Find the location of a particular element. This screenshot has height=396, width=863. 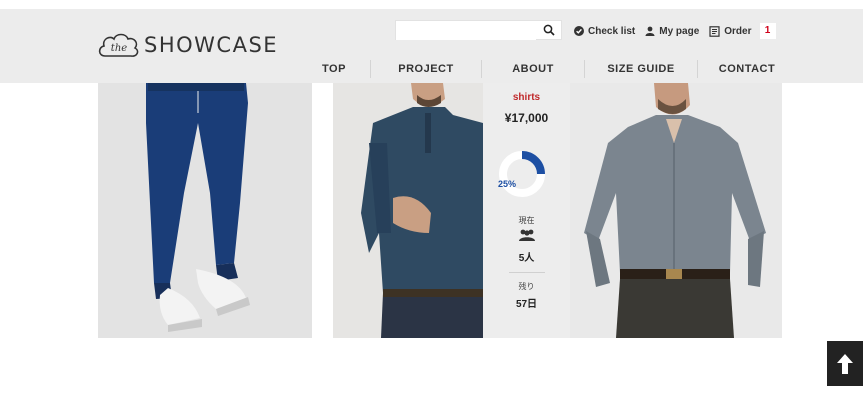

current-value: 5人 is located at coordinates (526, 258).